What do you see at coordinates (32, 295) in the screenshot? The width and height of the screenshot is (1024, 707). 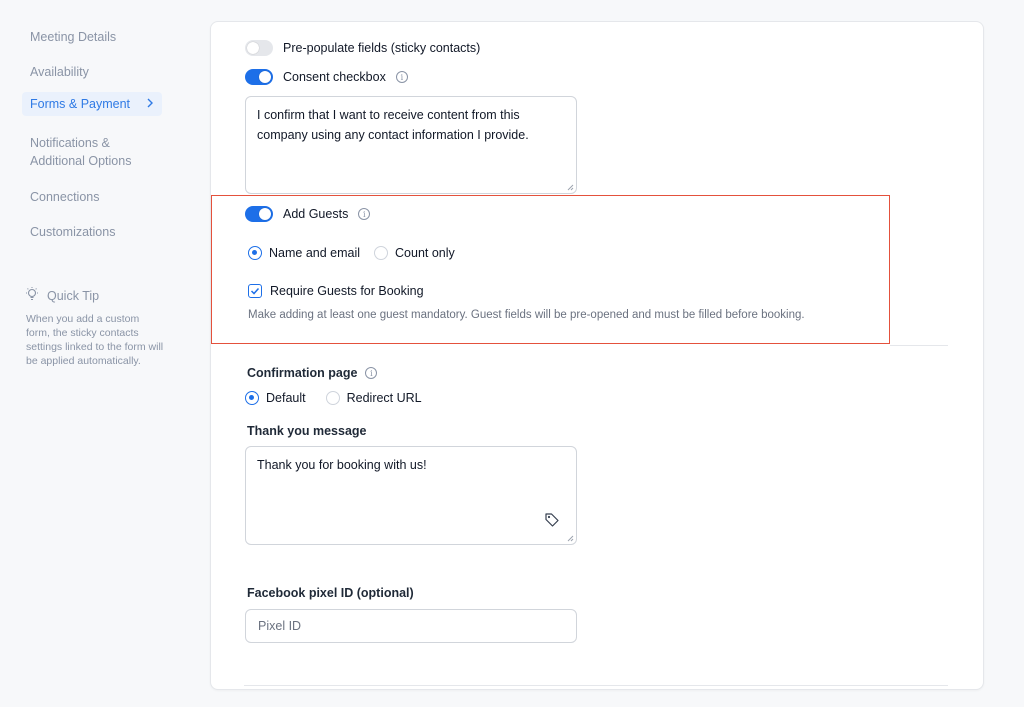 I see `lightbulb-icon` at bounding box center [32, 295].